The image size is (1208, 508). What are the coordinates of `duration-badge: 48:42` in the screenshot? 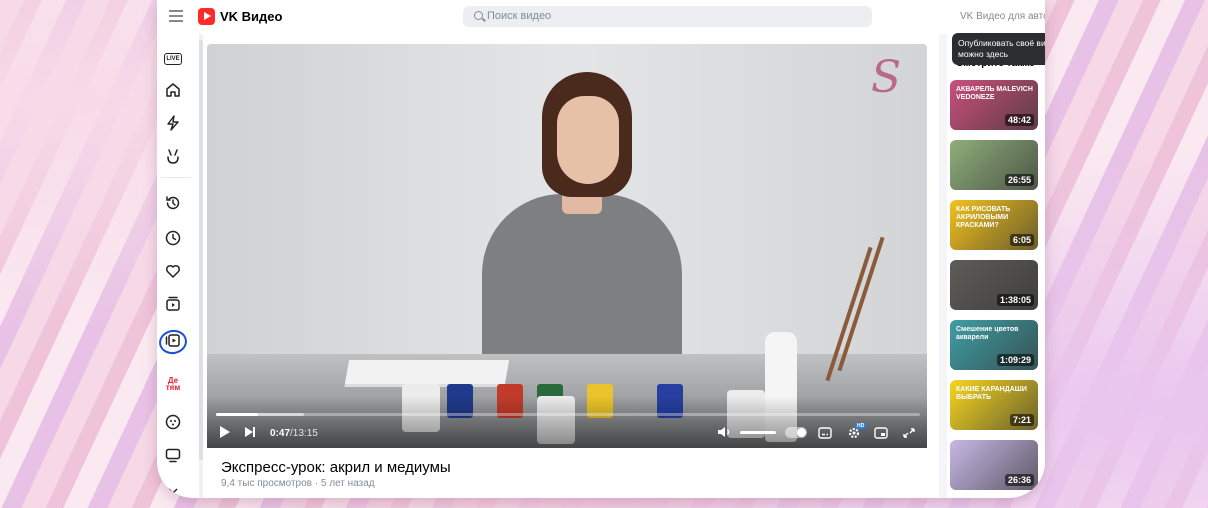 It's located at (1019, 120).